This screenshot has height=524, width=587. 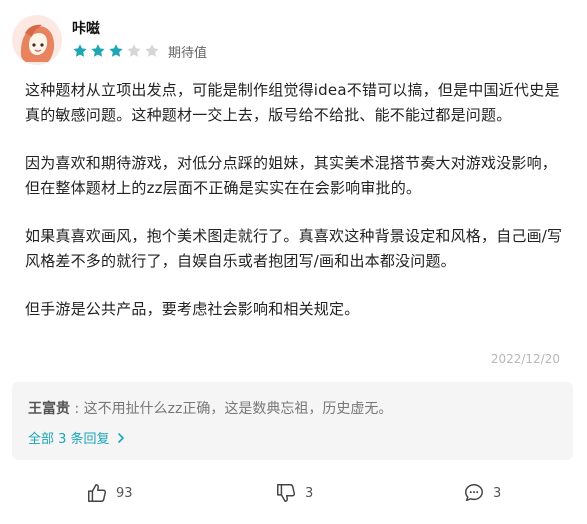 I want to click on comment-paragraph: 但手游是公共产品，要考虑社会影响和相关规定。, so click(x=192, y=309).